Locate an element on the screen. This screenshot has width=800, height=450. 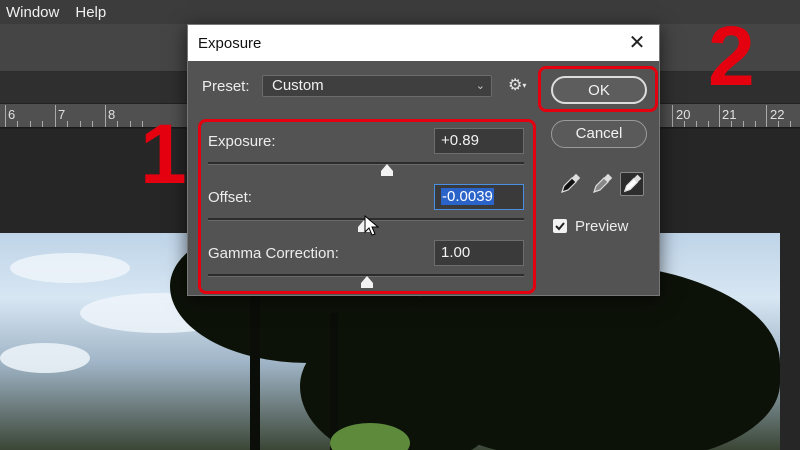
menu-window: Window is located at coordinates (34, 12).